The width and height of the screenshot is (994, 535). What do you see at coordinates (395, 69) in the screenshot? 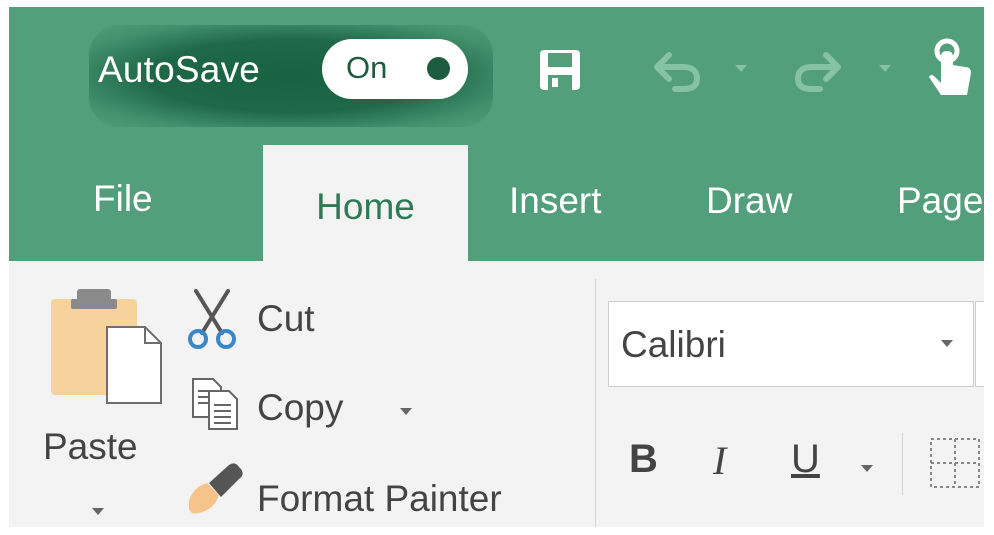
I see `autosave-toggle: On` at bounding box center [395, 69].